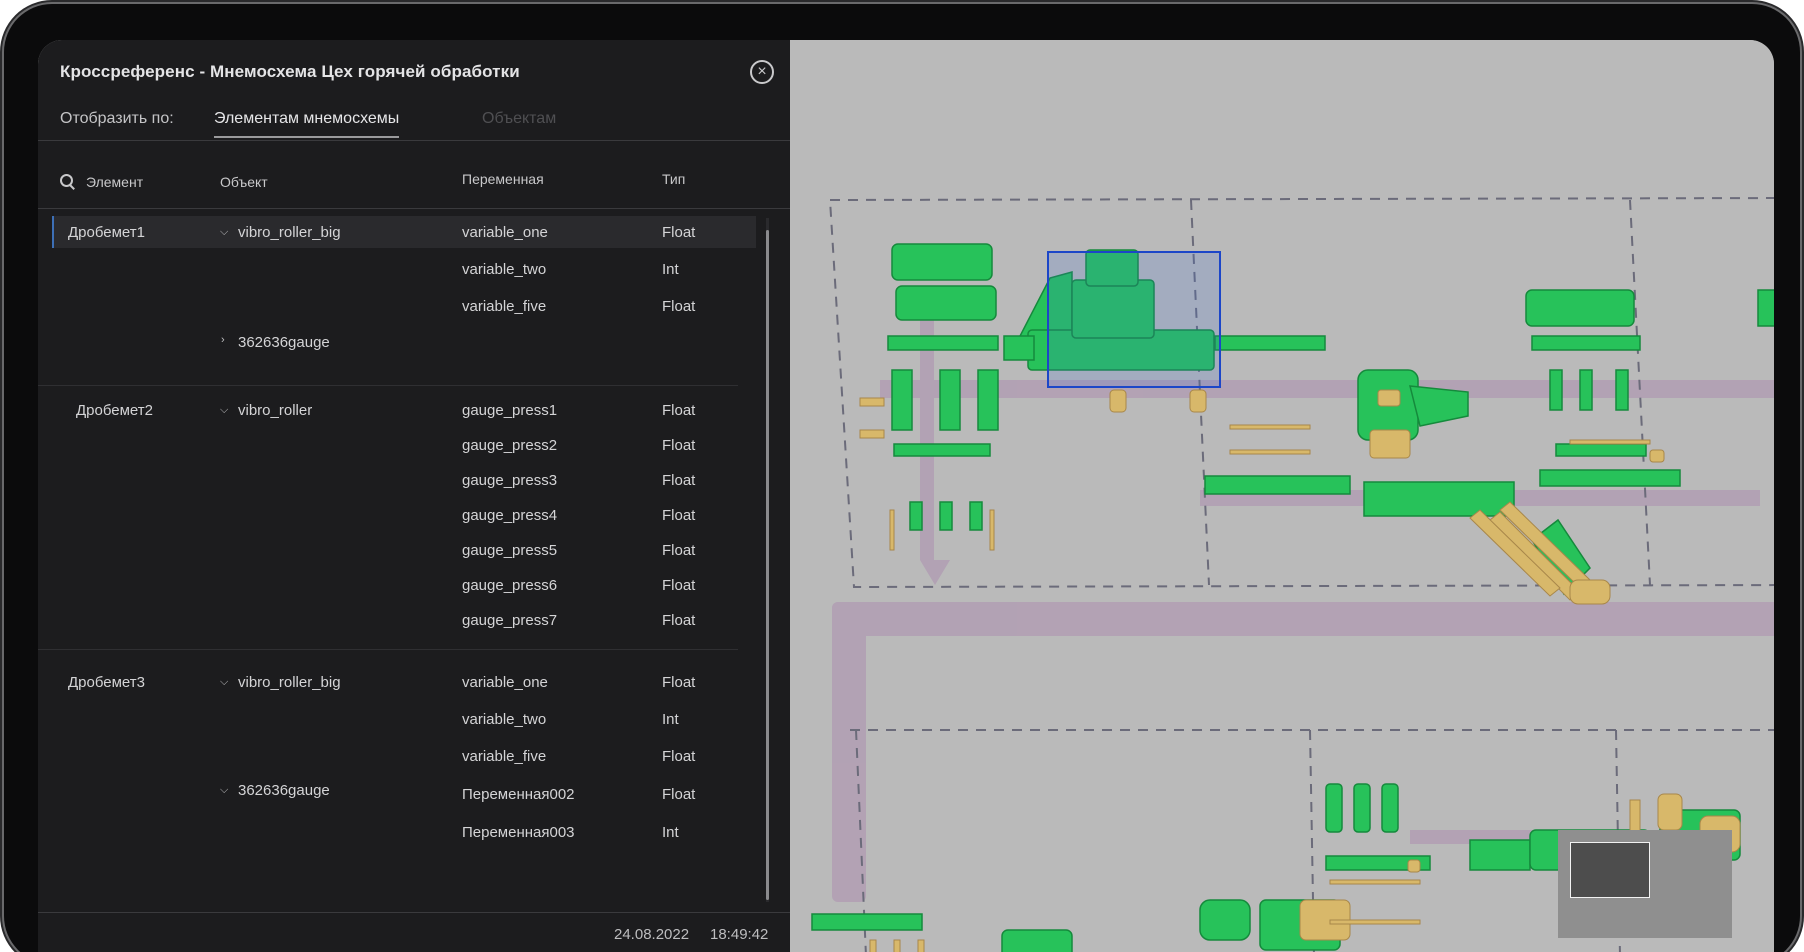 This screenshot has width=1804, height=952. What do you see at coordinates (510, 550) in the screenshot?
I see `variable-name: gauge_press5` at bounding box center [510, 550].